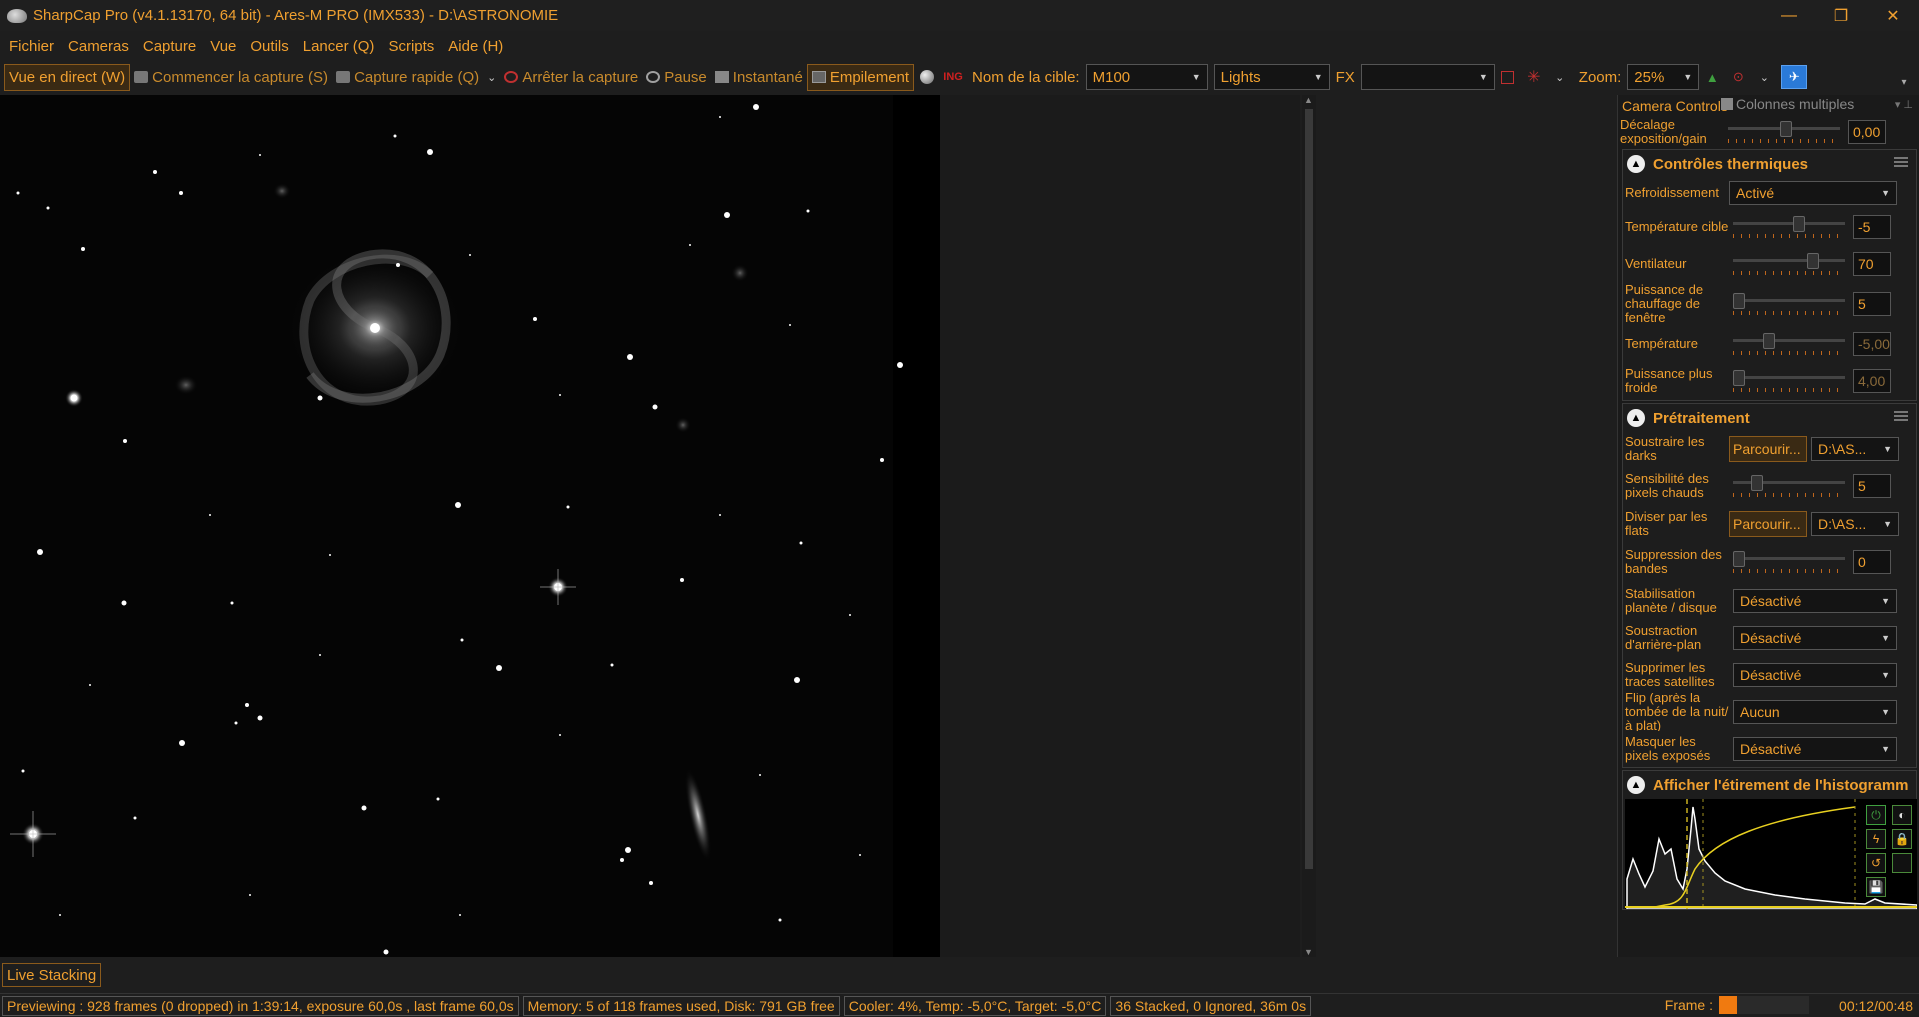 The height and width of the screenshot is (1017, 1919). I want to click on lock-icon: 🔒, so click(1902, 839).